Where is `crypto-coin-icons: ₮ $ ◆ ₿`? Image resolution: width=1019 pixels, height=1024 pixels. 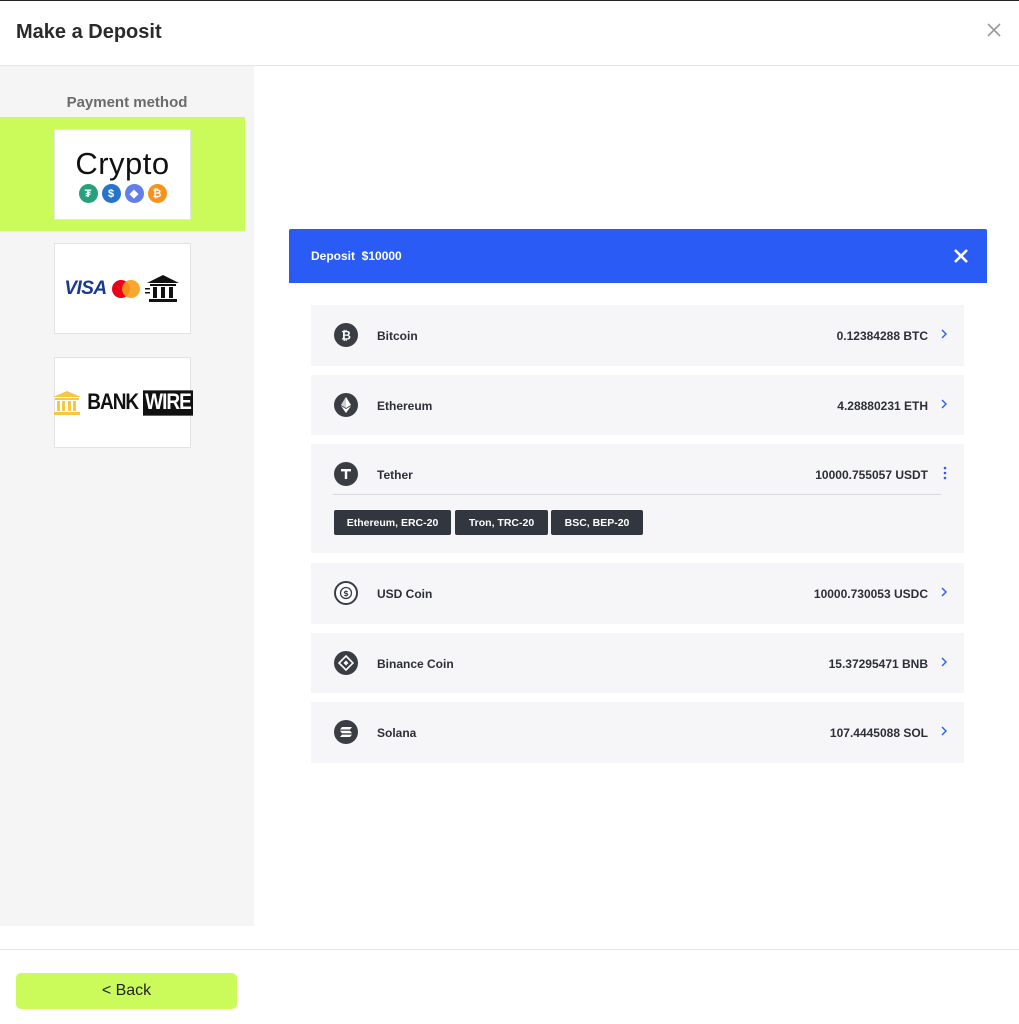
crypto-coin-icons: ₮ $ ◆ ₿ is located at coordinates (122, 193).